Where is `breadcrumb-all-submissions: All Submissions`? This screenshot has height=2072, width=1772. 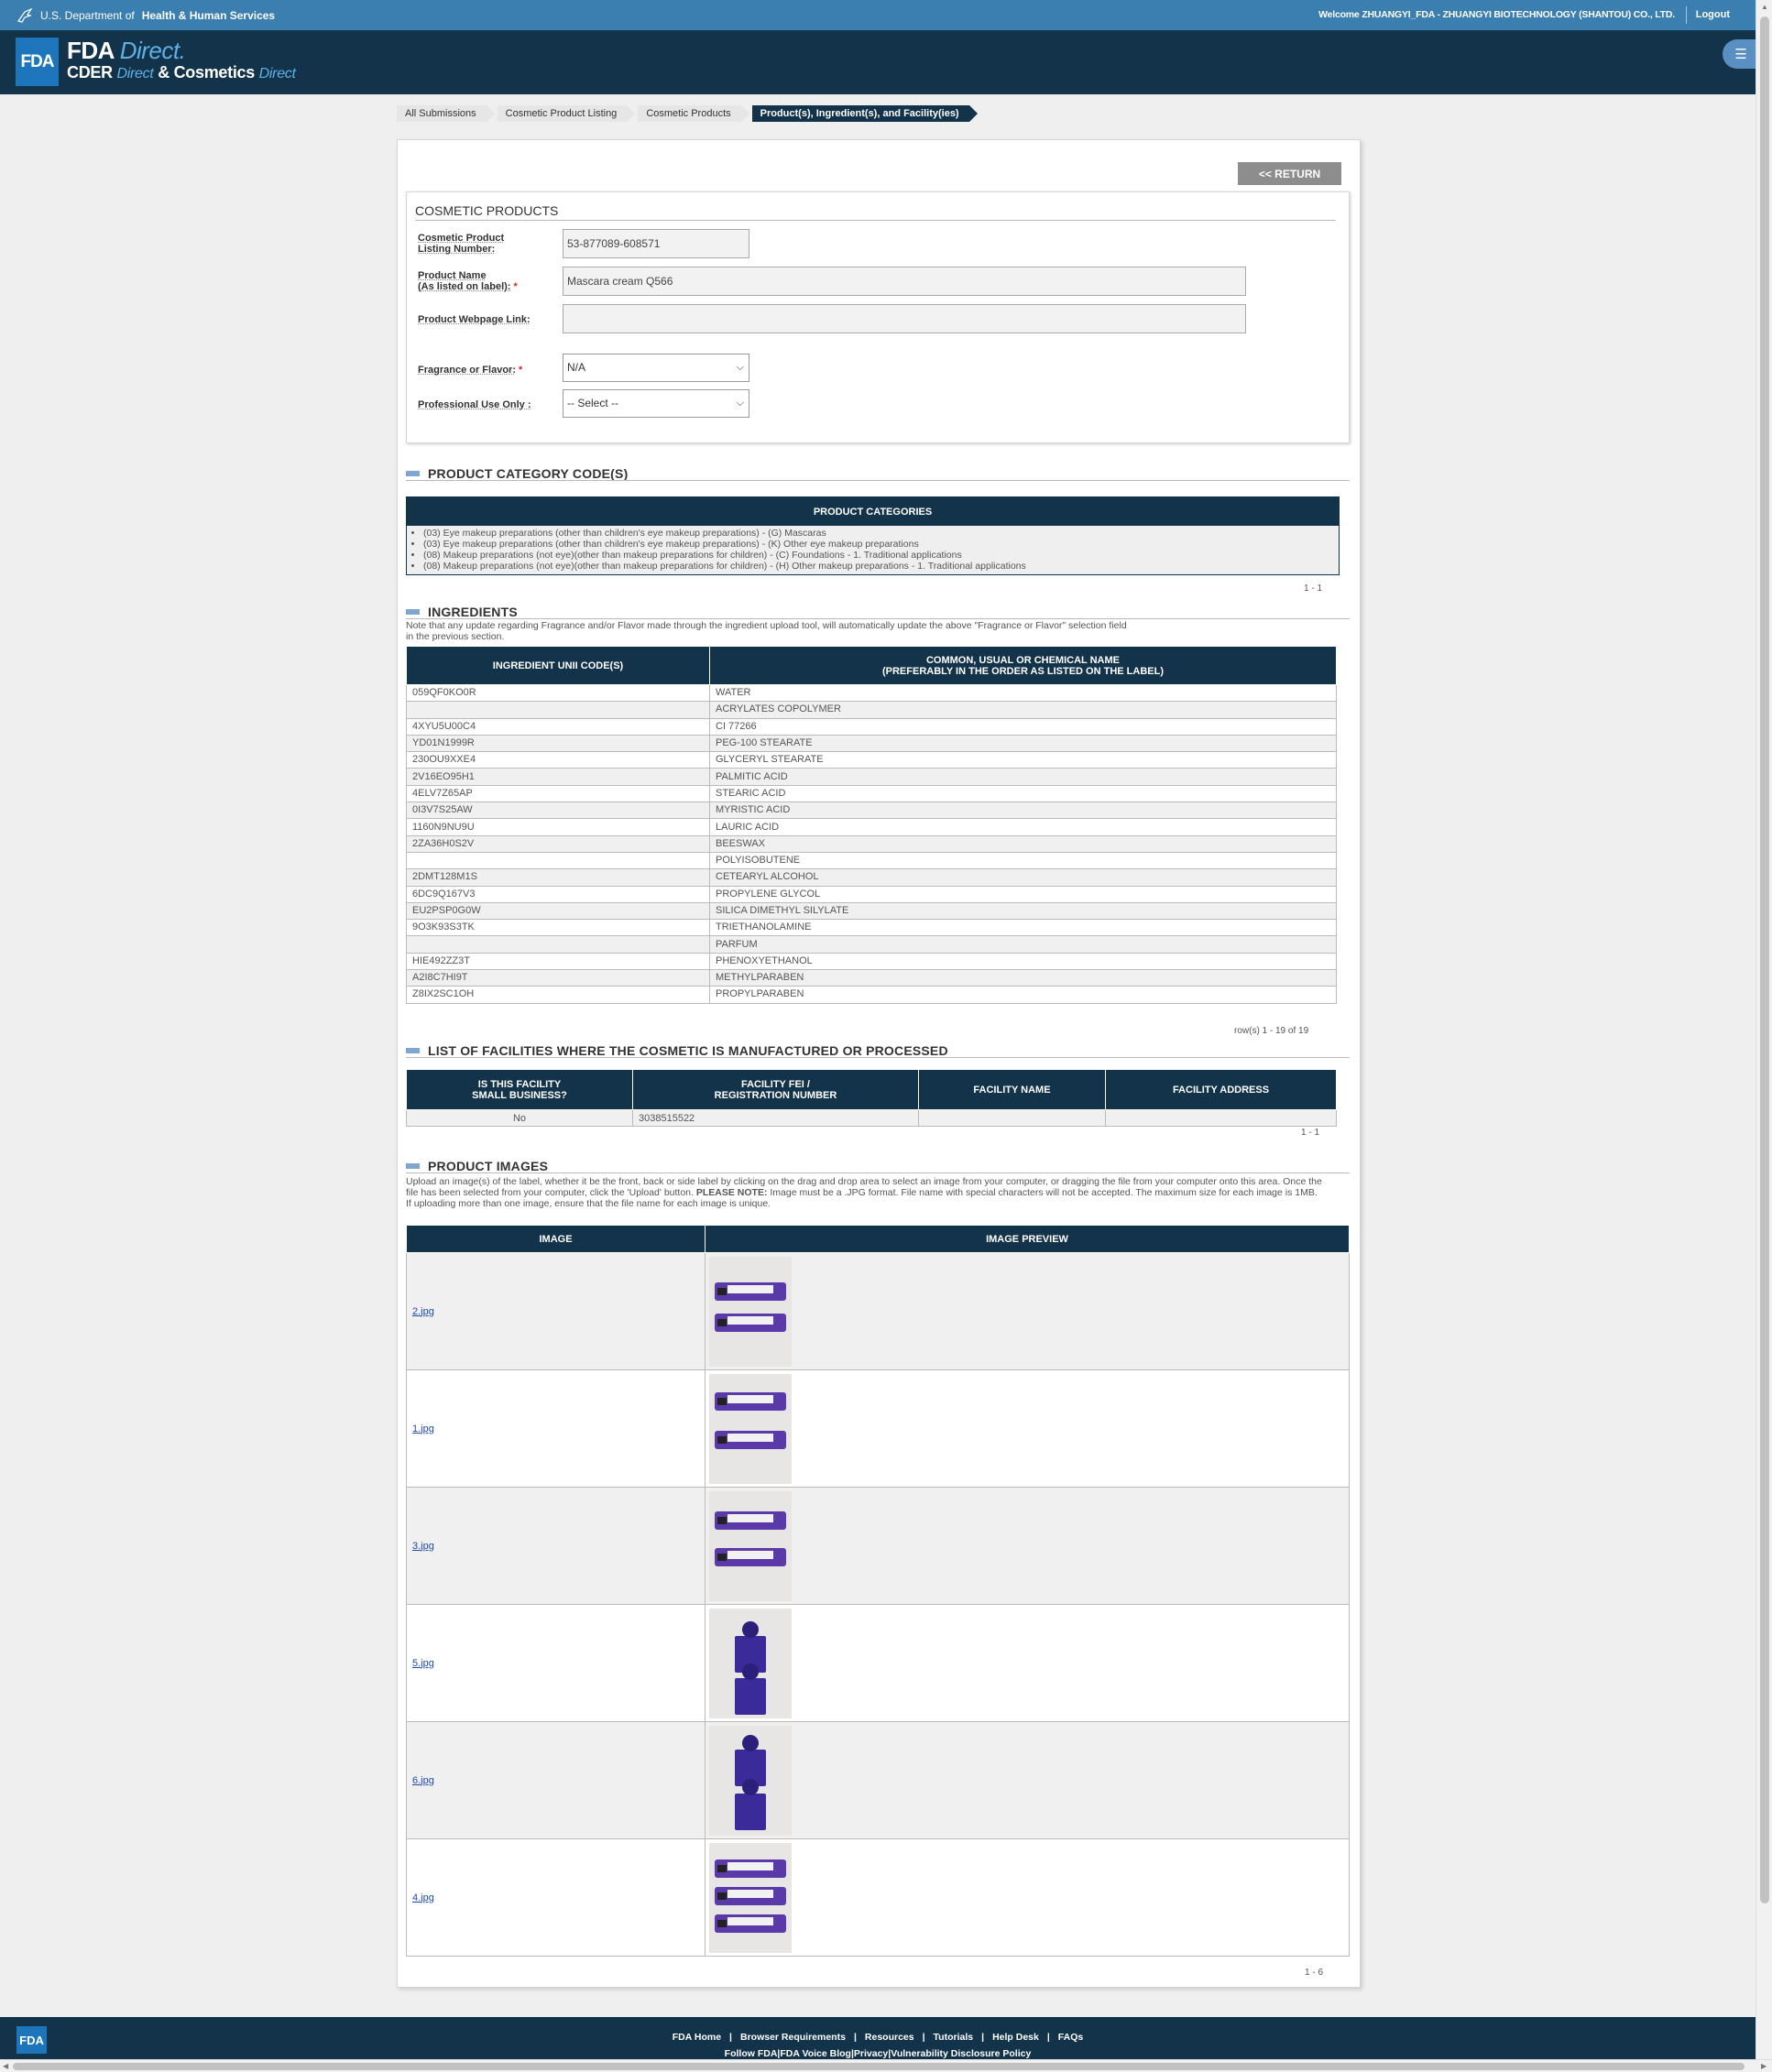 breadcrumb-all-submissions: All Submissions is located at coordinates (446, 114).